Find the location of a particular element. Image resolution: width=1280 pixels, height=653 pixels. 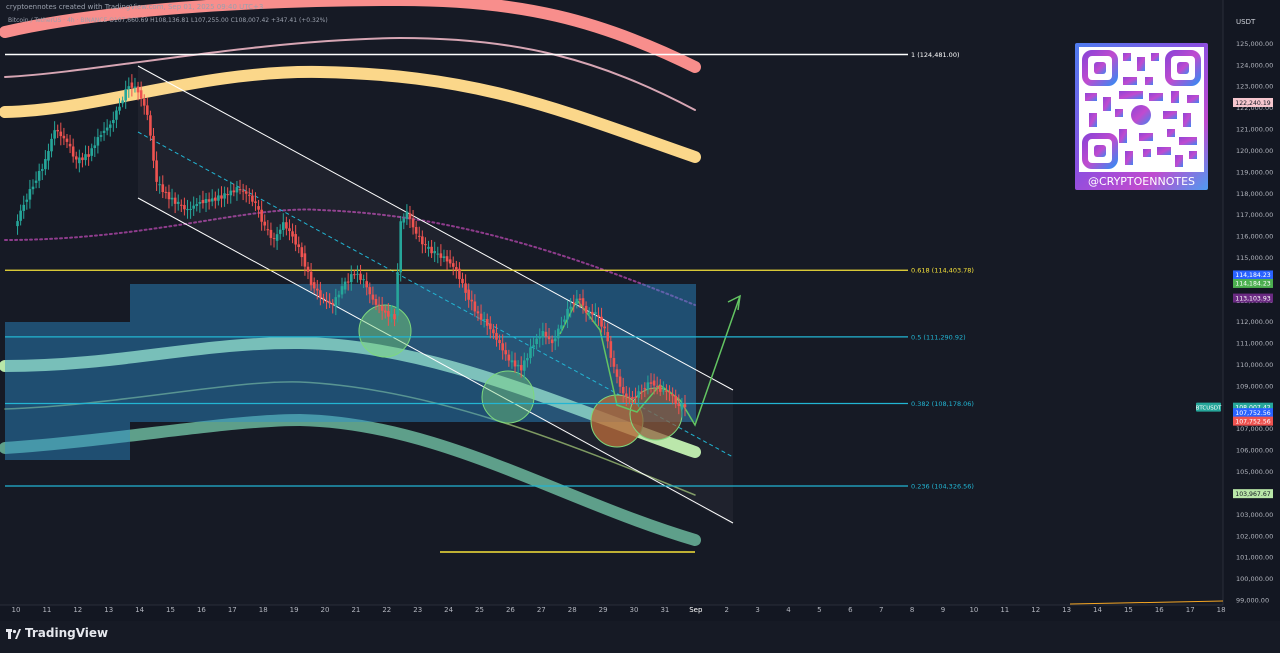

fib-label: 0.618 (114,403.78) is located at coordinates (942, 271).